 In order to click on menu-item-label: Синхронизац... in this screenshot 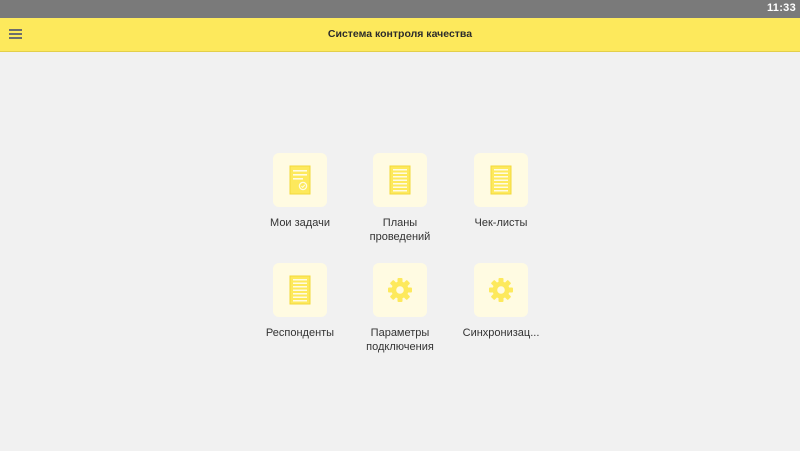, I will do `click(501, 333)`.